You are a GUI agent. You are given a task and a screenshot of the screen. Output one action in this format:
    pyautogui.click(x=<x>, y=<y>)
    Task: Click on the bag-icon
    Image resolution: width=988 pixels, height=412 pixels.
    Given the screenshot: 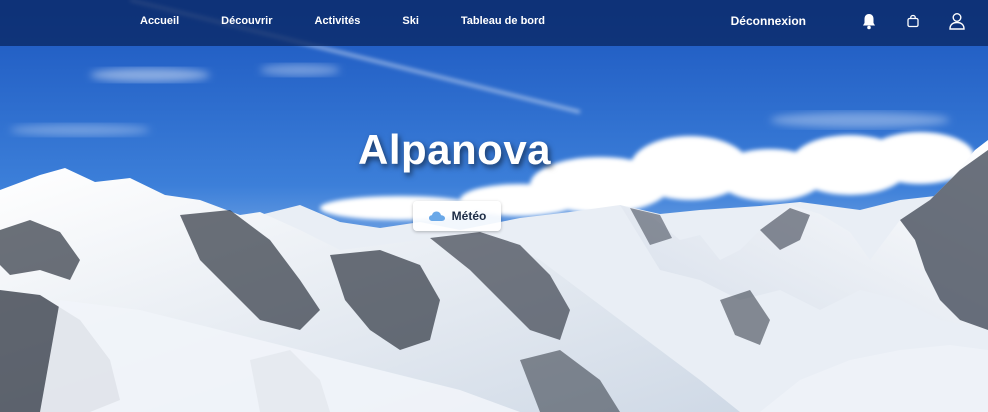 What is the action you would take?
    pyautogui.click(x=913, y=21)
    